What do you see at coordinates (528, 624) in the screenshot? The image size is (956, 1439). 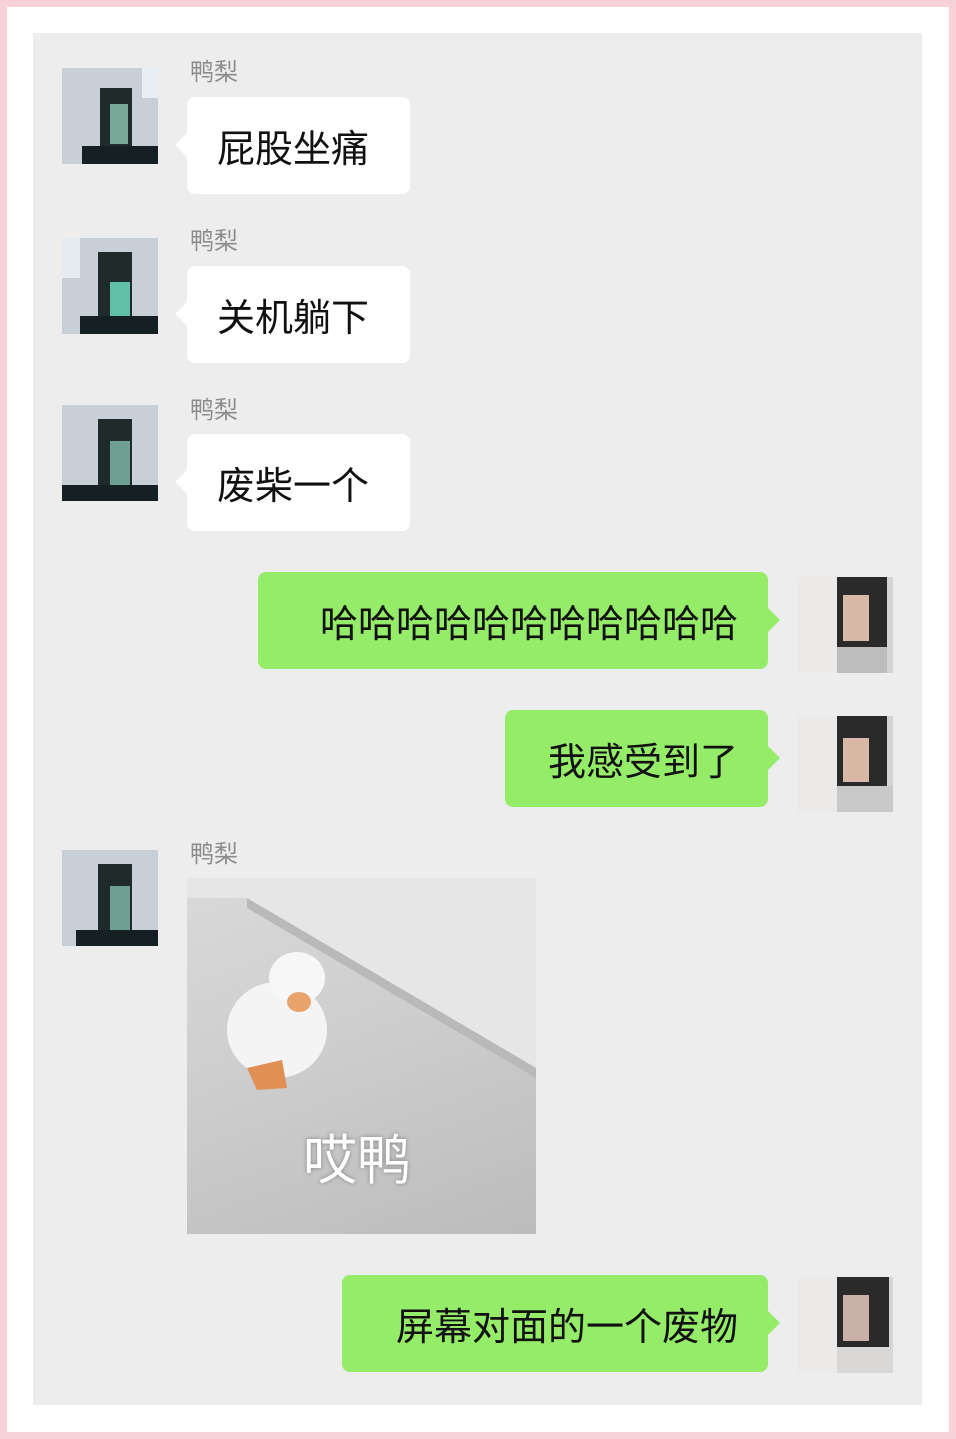 I see `message-text: 哈哈哈哈哈哈哈哈哈哈哈` at bounding box center [528, 624].